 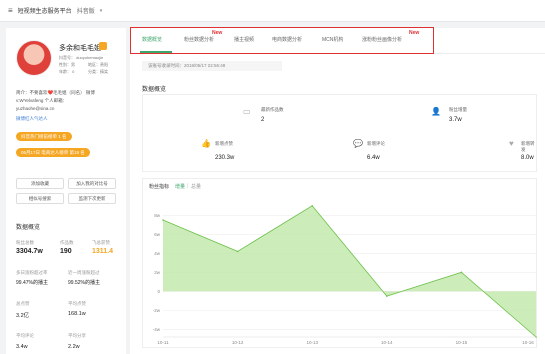 What do you see at coordinates (67, 242) in the screenshot?
I see `works-label: 作品数` at bounding box center [67, 242].